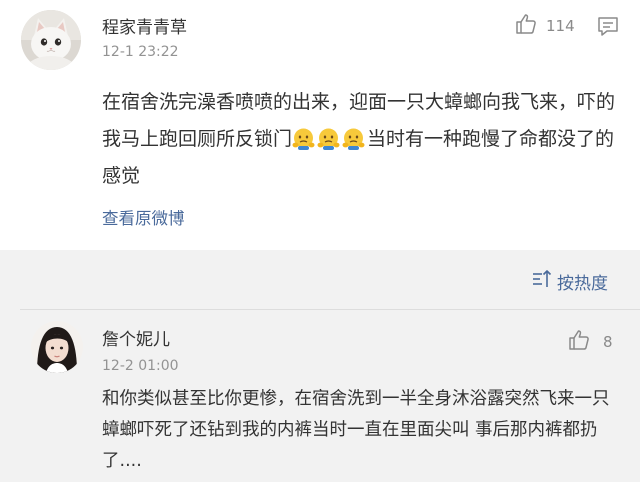  What do you see at coordinates (330, 309) in the screenshot?
I see `divider` at bounding box center [330, 309].